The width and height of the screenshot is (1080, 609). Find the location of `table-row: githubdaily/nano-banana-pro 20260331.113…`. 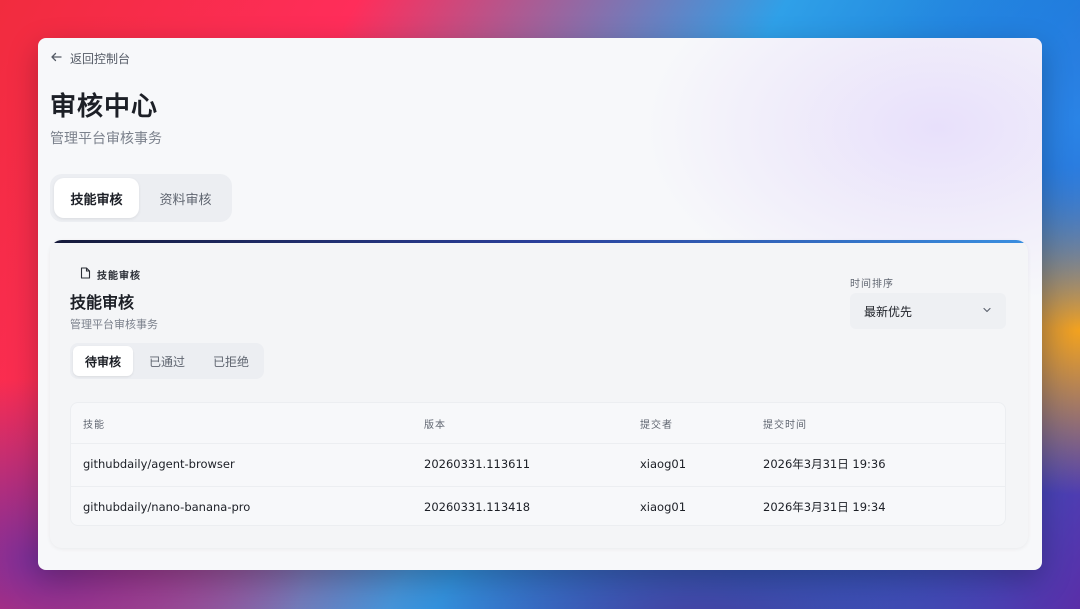

table-row: githubdaily/nano-banana-pro 20260331.113… is located at coordinates (538, 506).